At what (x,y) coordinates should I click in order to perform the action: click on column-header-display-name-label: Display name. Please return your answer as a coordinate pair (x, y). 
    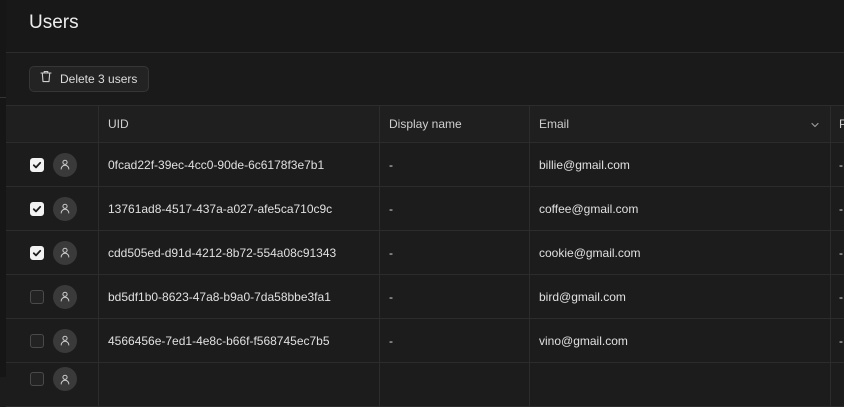
    Looking at the image, I should click on (425, 124).